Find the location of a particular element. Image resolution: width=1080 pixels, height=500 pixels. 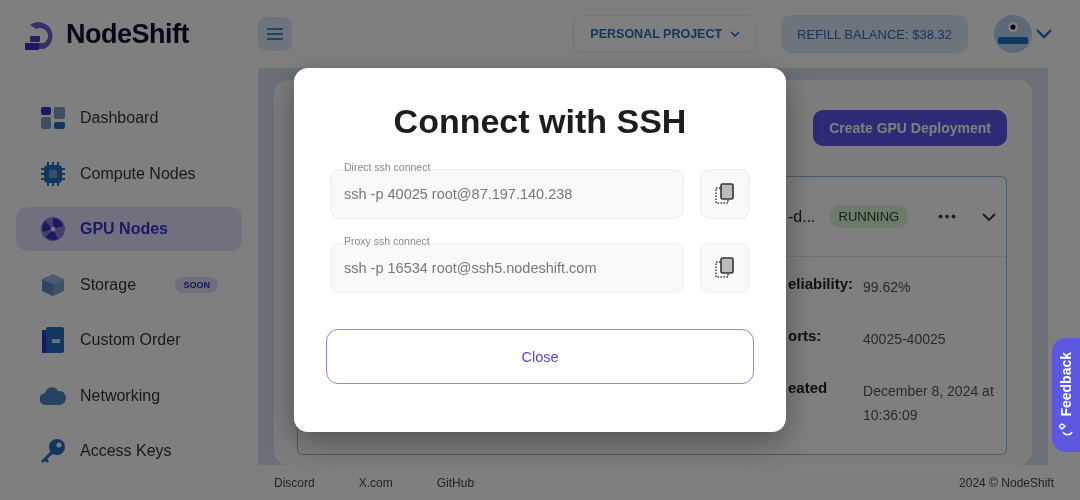

clipboard-icon is located at coordinates (53, 340).